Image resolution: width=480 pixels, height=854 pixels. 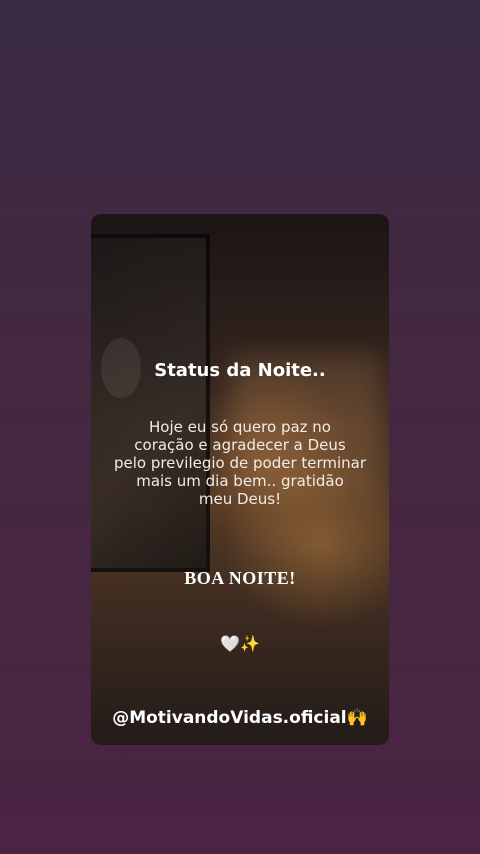 I want to click on post-title: Status da Noite.., so click(x=240, y=370).